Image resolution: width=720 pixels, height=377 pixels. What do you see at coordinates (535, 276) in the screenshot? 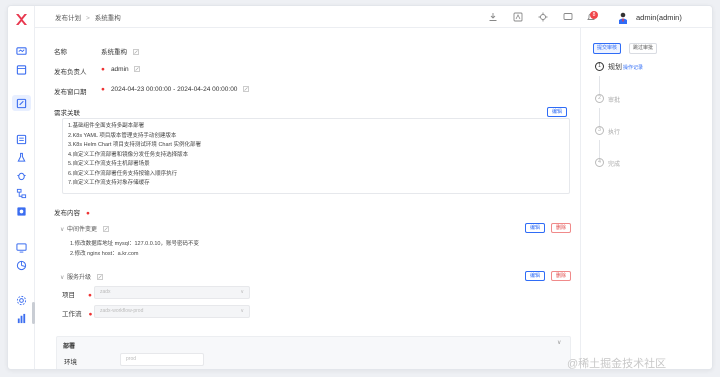
I see `service-edit-button: 编辑` at bounding box center [535, 276].